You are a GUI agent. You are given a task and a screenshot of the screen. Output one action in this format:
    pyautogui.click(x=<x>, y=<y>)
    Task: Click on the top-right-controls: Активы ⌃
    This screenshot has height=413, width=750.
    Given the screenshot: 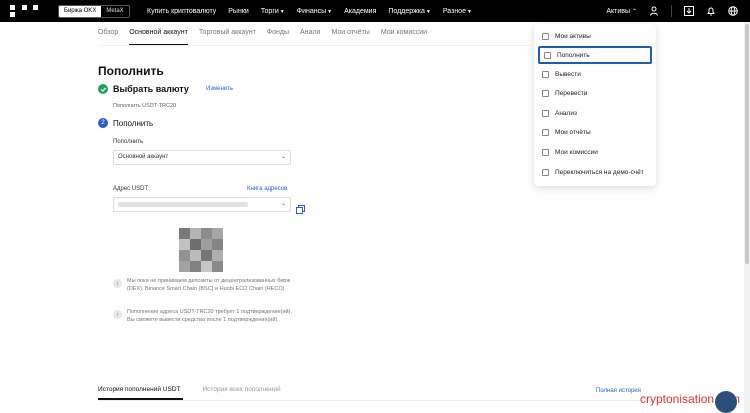 What is the action you would take?
    pyautogui.click(x=672, y=11)
    